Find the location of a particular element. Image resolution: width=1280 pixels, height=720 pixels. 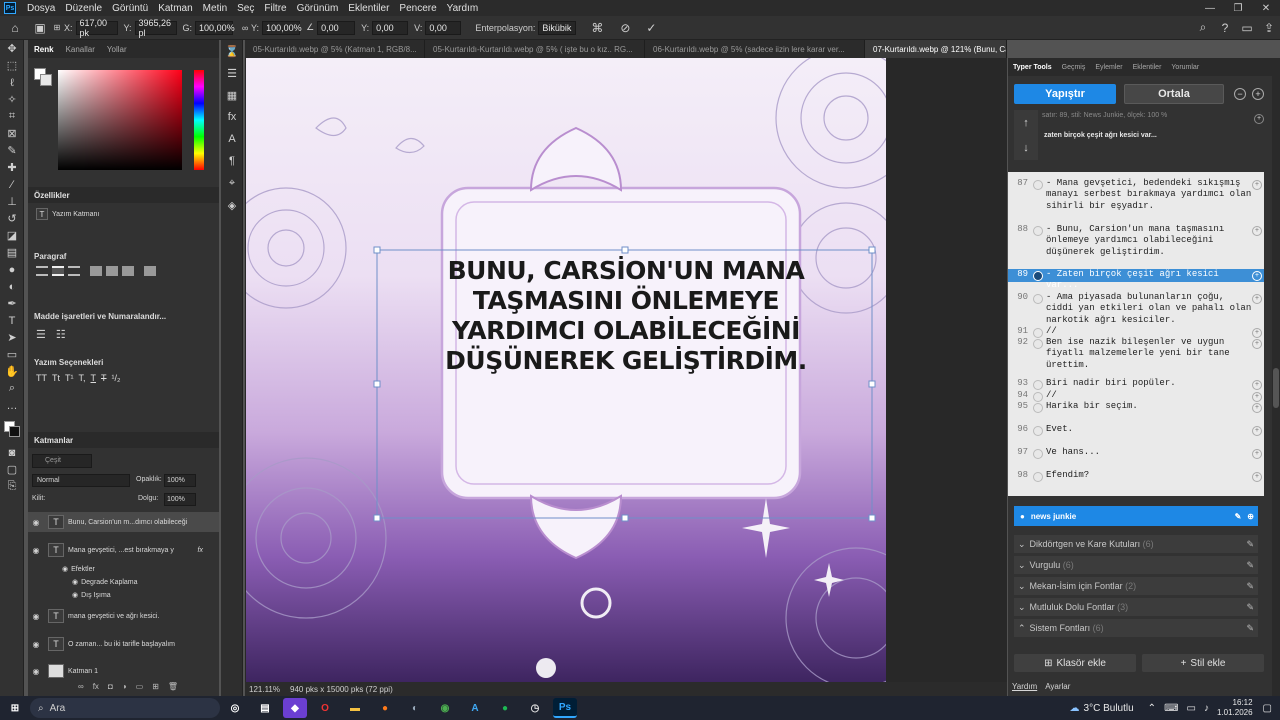

store-icon: A is located at coordinates (475, 708).